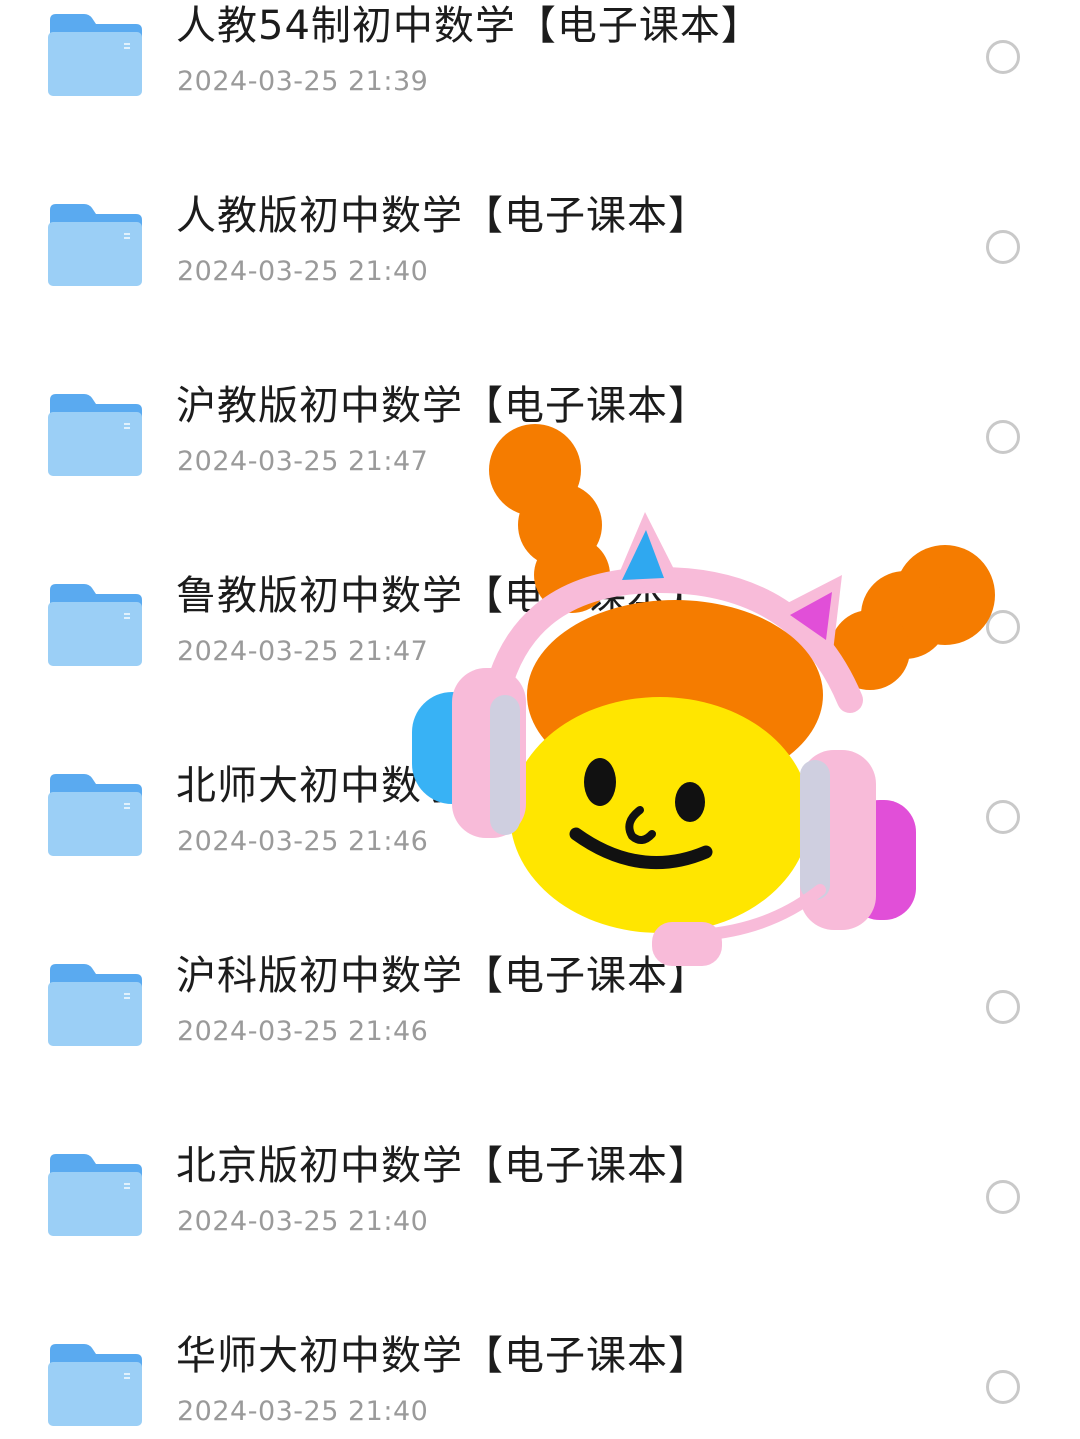  Describe the element at coordinates (442, 596) in the screenshot. I see `file-name: 鲁教版初中数学【电子课本】` at that location.